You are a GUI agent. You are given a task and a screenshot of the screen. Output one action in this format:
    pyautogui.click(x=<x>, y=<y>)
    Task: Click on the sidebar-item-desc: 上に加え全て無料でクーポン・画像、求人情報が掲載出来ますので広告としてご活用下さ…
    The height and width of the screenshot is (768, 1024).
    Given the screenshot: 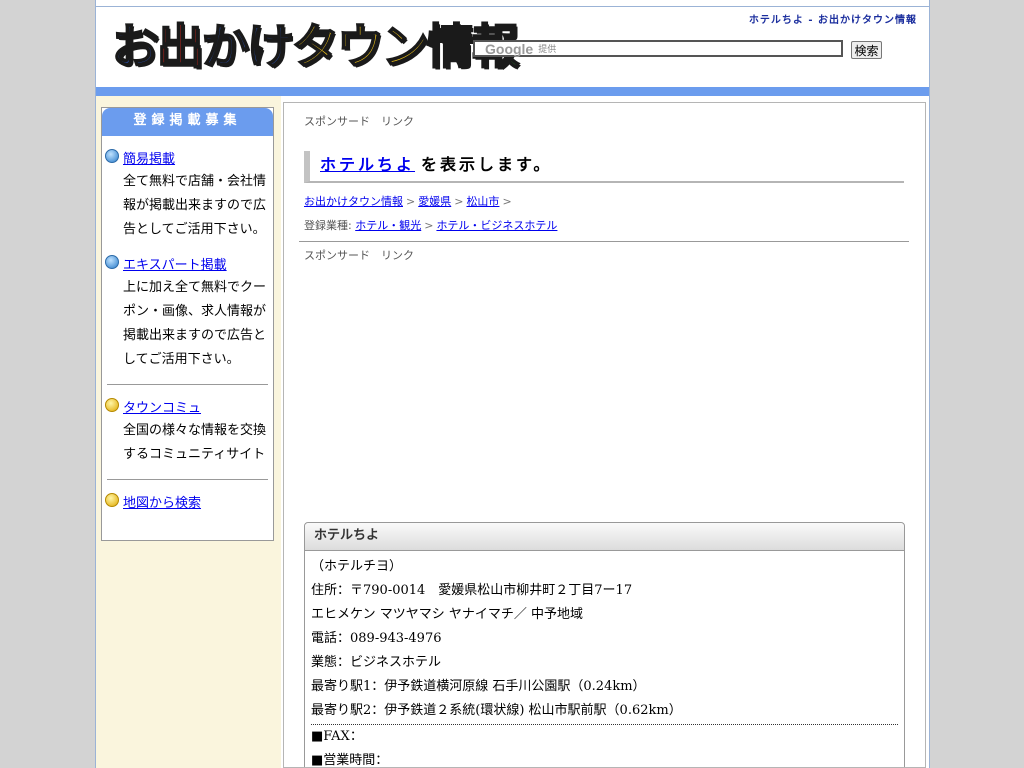 What is the action you would take?
    pyautogui.click(x=195, y=323)
    